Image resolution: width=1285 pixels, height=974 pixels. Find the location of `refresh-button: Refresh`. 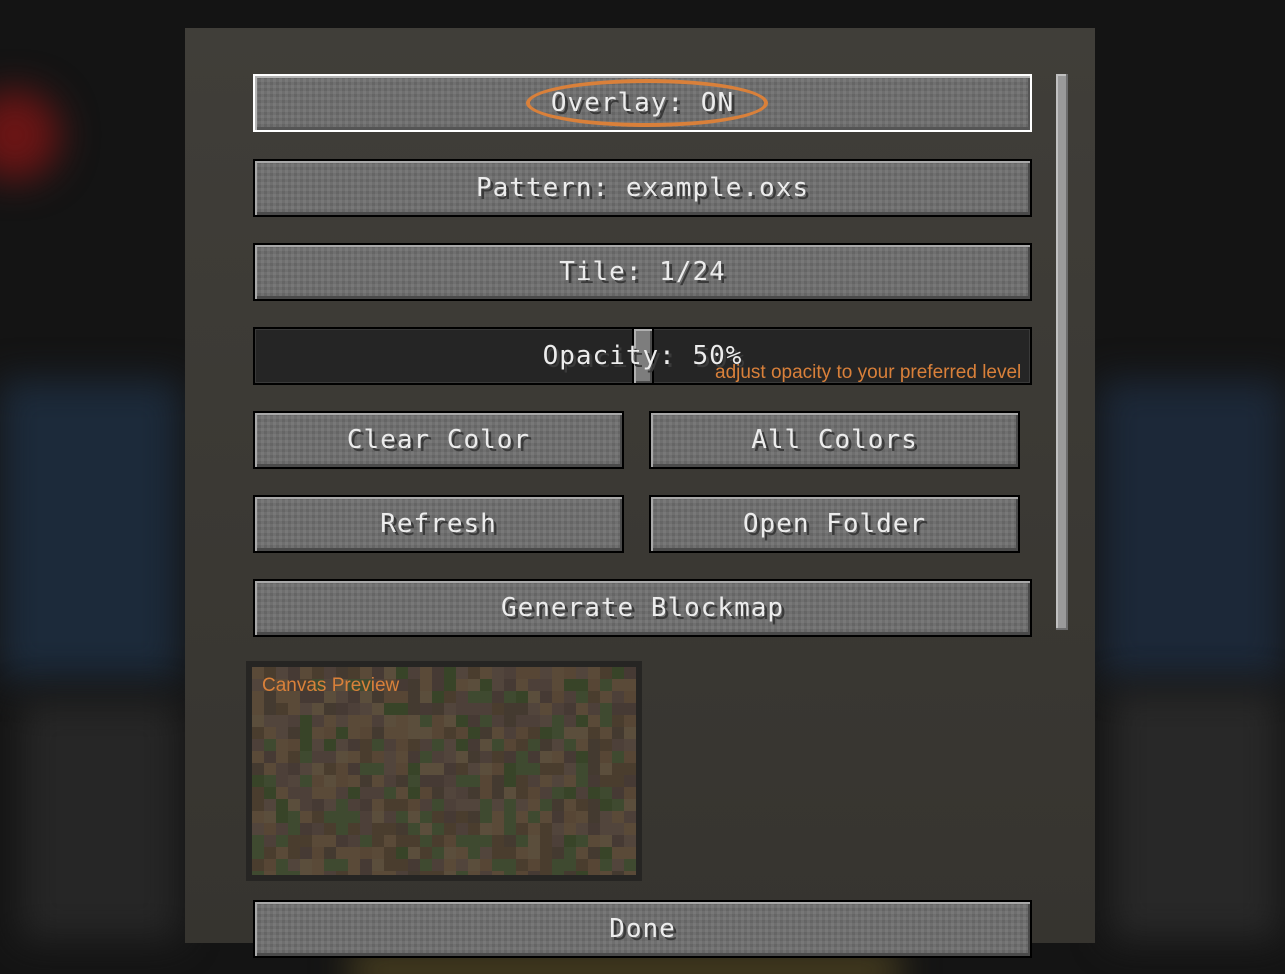

refresh-button: Refresh is located at coordinates (438, 524).